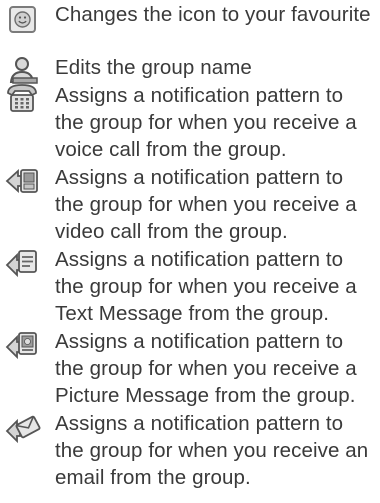 The width and height of the screenshot is (380, 503). What do you see at coordinates (26, 21) in the screenshot?
I see `smiley-icon` at bounding box center [26, 21].